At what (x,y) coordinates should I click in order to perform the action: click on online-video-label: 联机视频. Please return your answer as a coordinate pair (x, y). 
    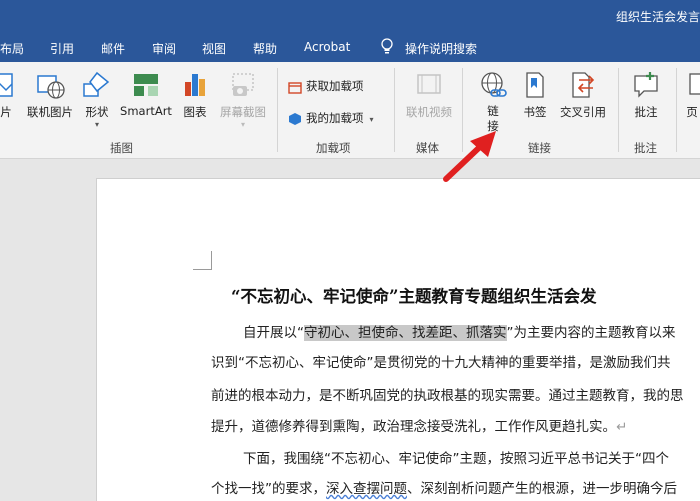
    Looking at the image, I should click on (429, 112).